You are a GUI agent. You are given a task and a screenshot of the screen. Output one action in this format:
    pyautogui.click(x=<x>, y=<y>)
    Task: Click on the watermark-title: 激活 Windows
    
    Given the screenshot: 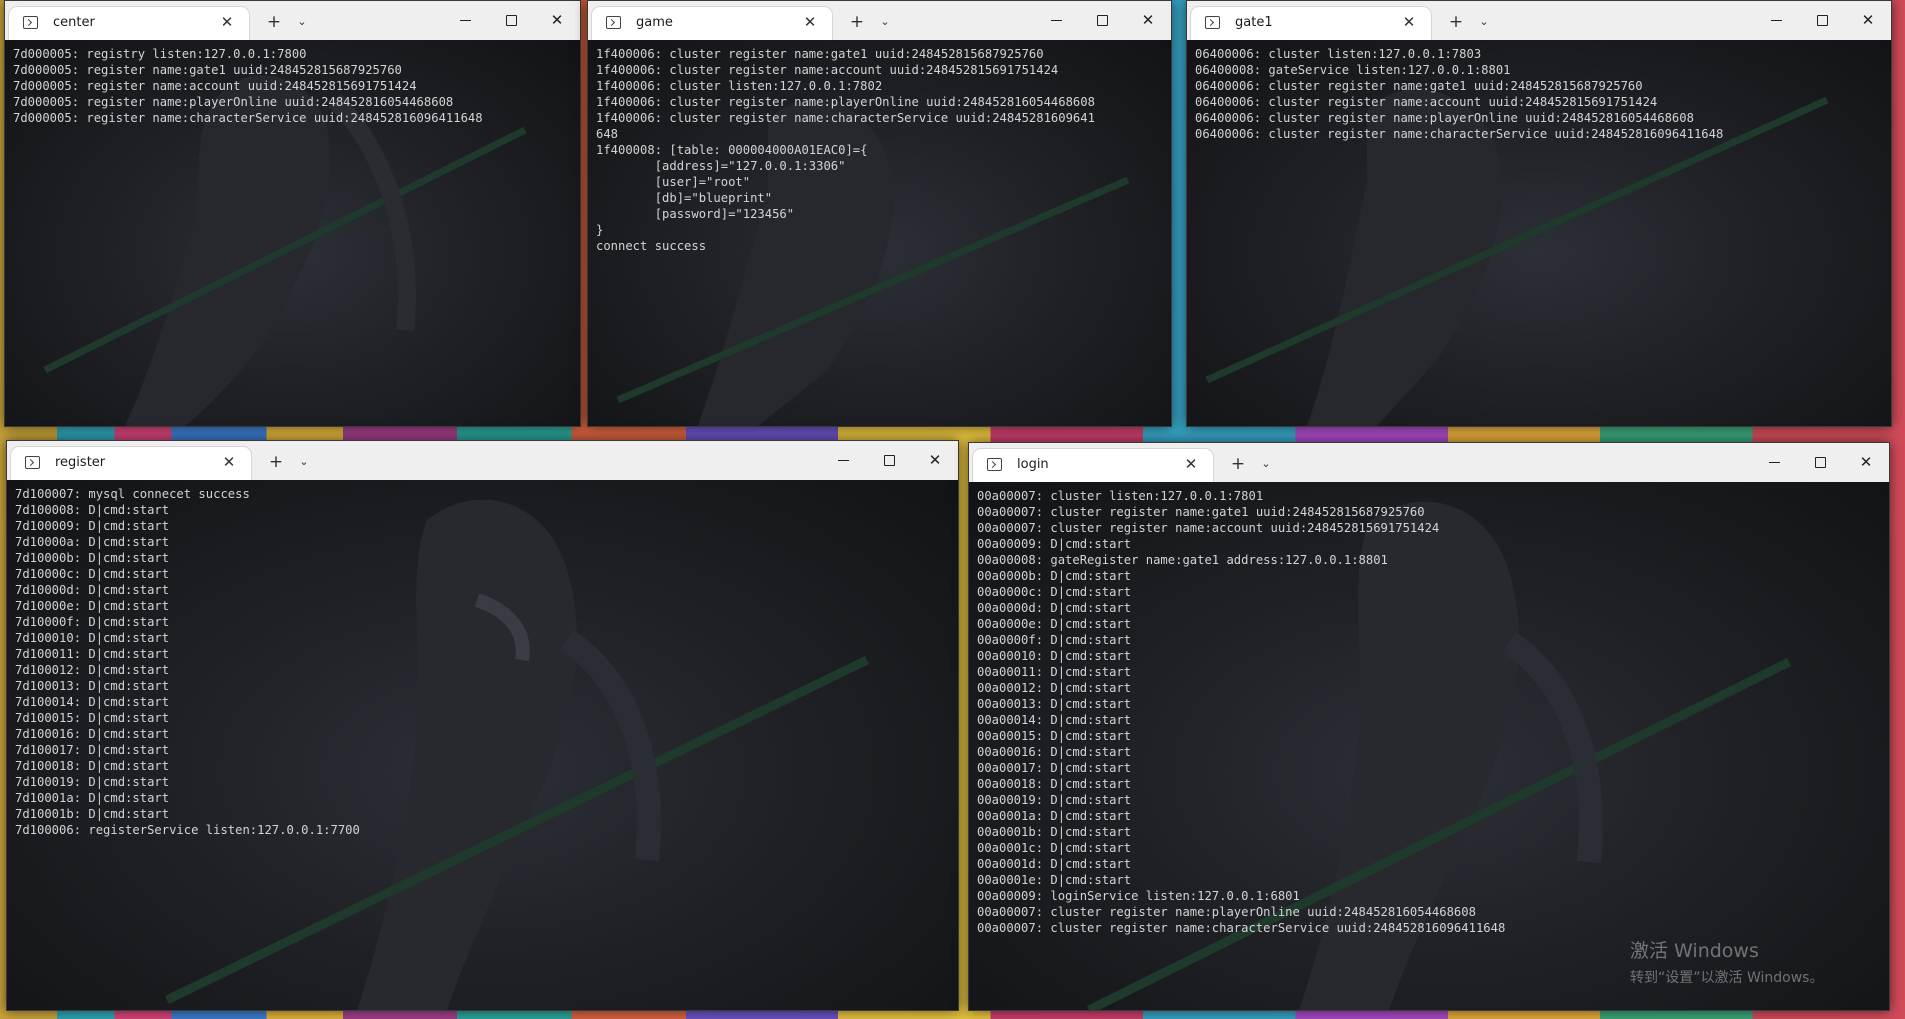 What is the action you would take?
    pyautogui.click(x=1694, y=951)
    